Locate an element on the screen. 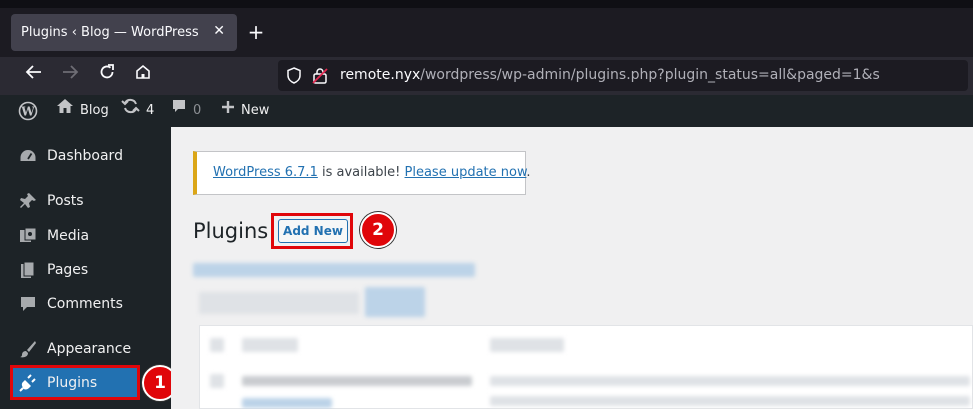 The image size is (973, 409). comments-link: 0 is located at coordinates (186, 111).